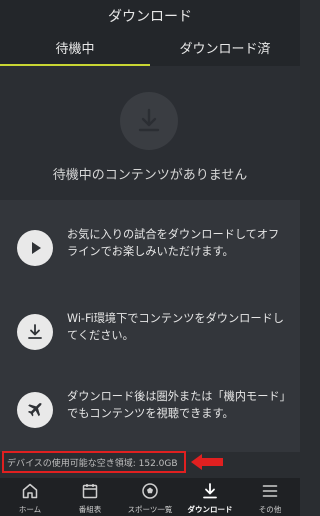  I want to click on tab-downloaded-label: ダウンロード済, so click(225, 49).